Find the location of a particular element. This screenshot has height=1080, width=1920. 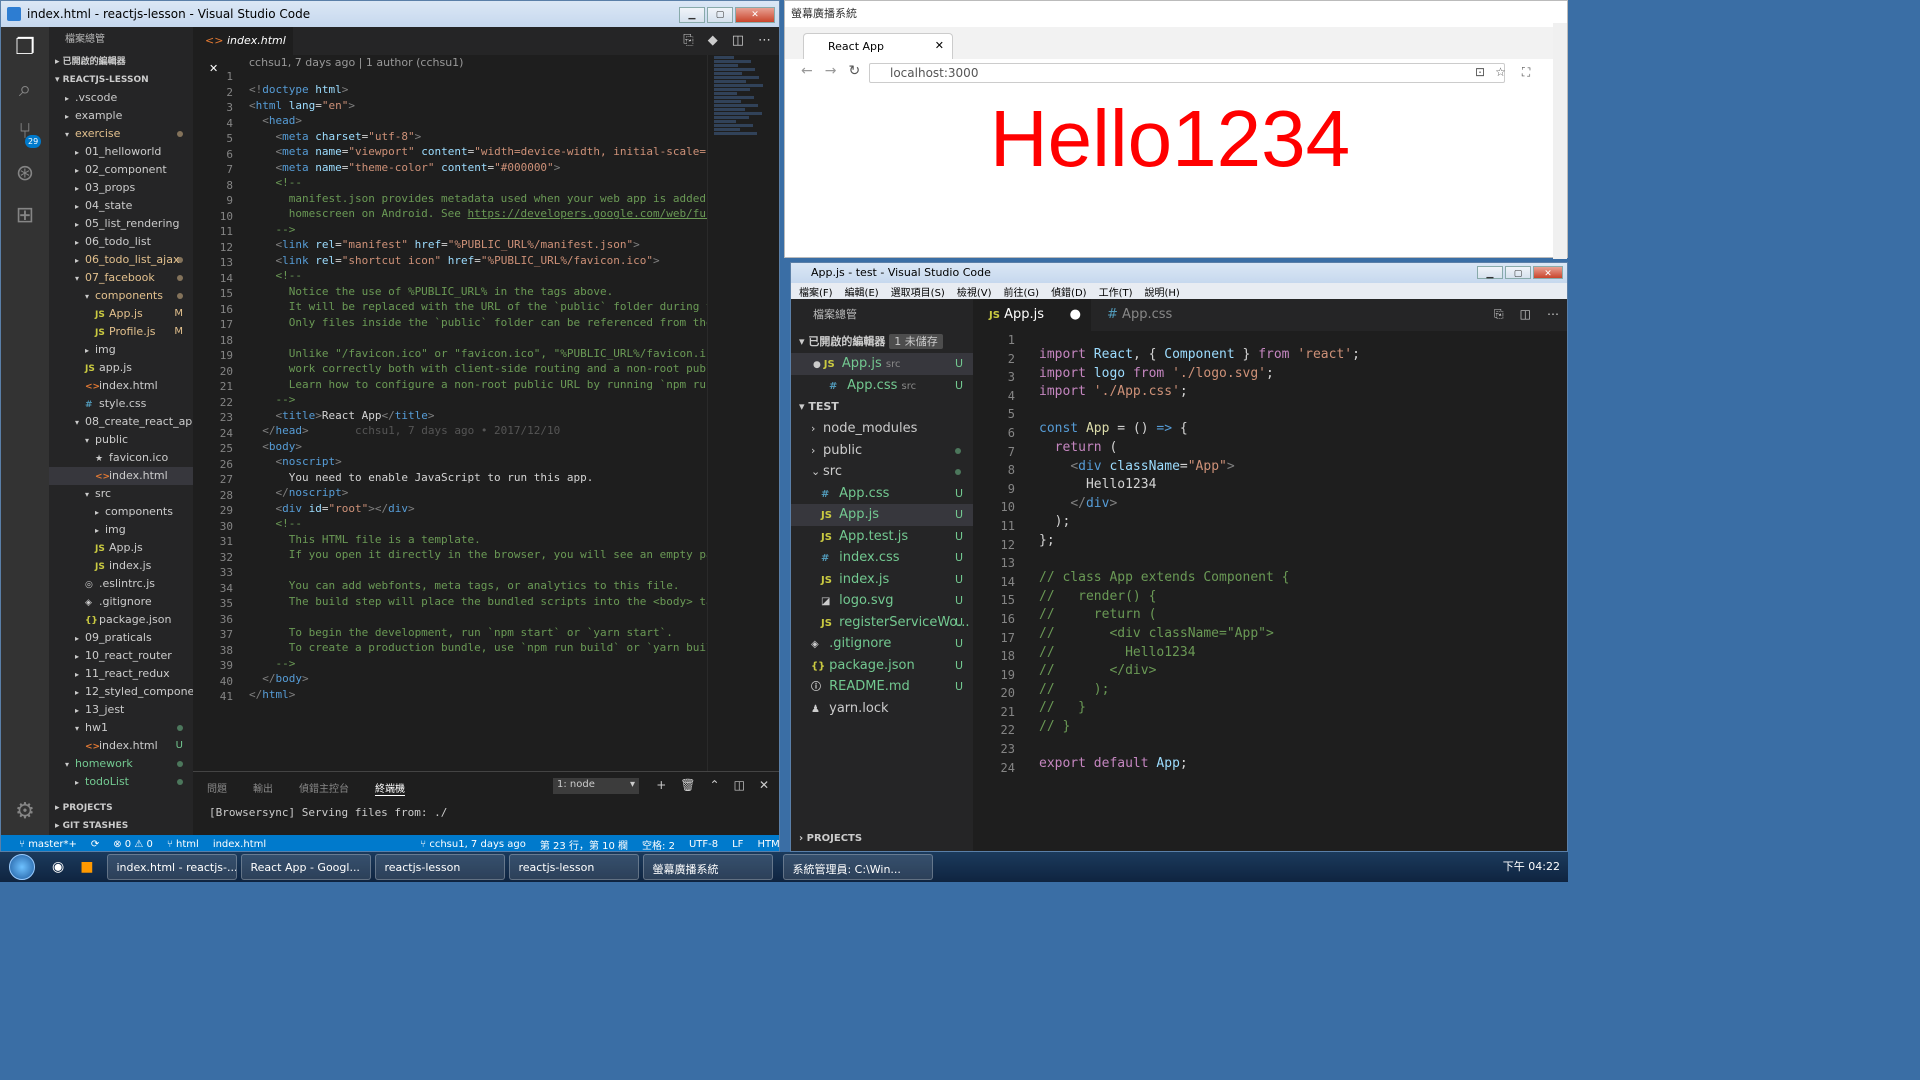

right-open-editors: ▾ 已開啟的編輯器 1 未儲存 is located at coordinates (882, 342).